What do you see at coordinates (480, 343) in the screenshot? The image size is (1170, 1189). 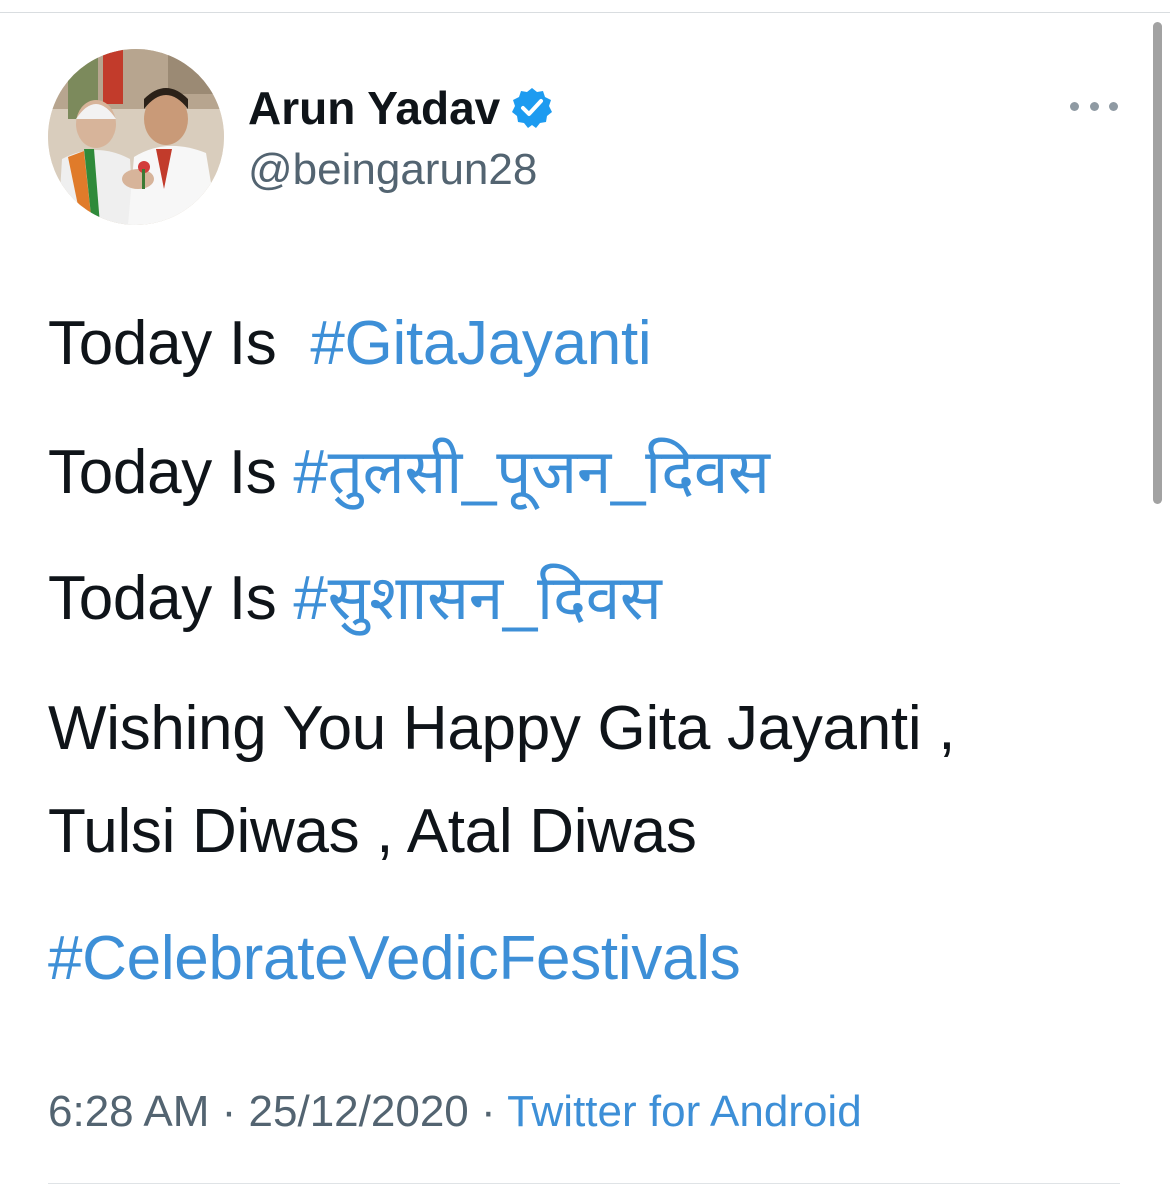 I see `hashtag-link: #GitaJayanti` at bounding box center [480, 343].